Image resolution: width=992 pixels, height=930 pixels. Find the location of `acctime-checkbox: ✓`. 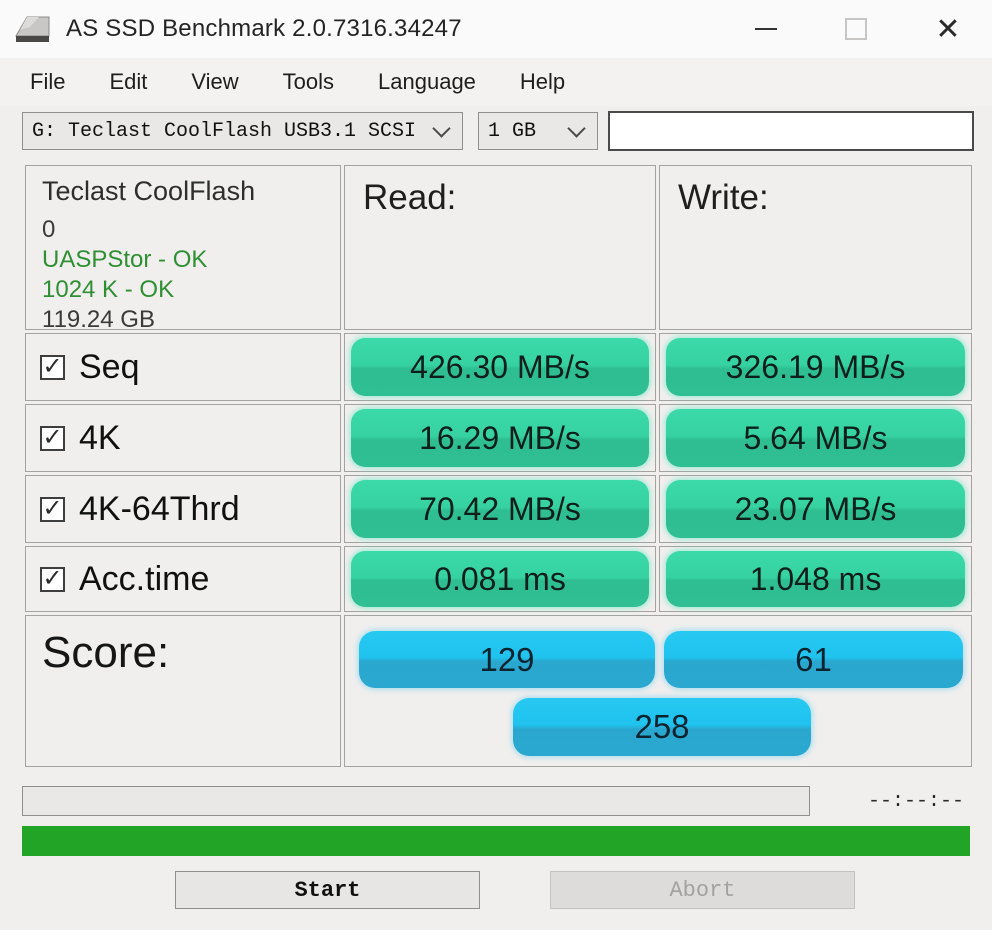

acctime-checkbox: ✓ is located at coordinates (52, 579).